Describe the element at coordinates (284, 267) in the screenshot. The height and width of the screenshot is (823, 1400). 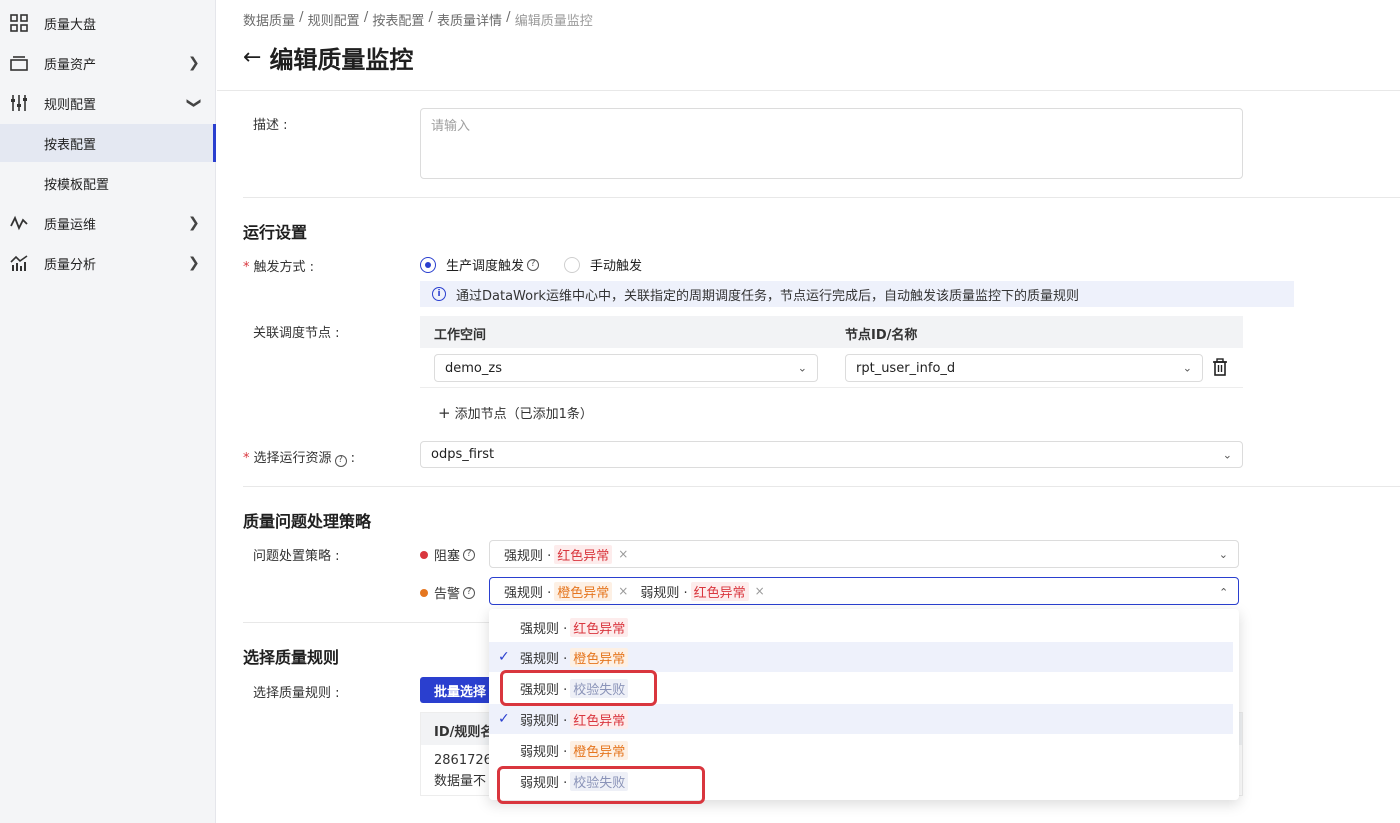
I see `trigger-label-text: 触发方式 :` at that location.